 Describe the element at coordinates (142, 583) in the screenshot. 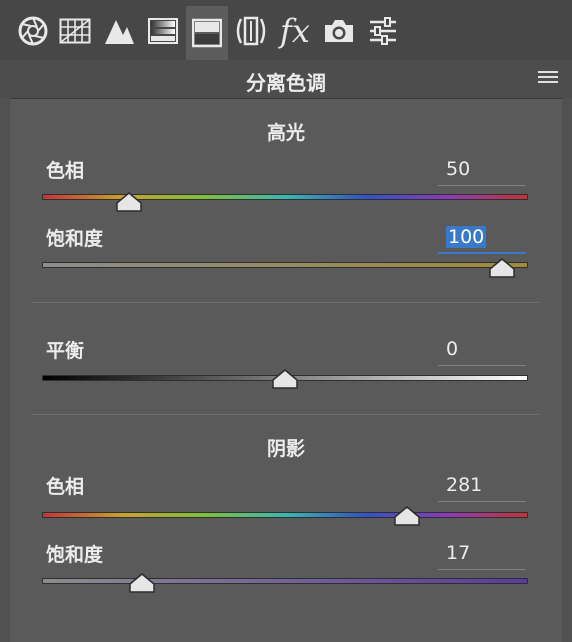

I see `shadows-saturation-slider-thumb` at that location.